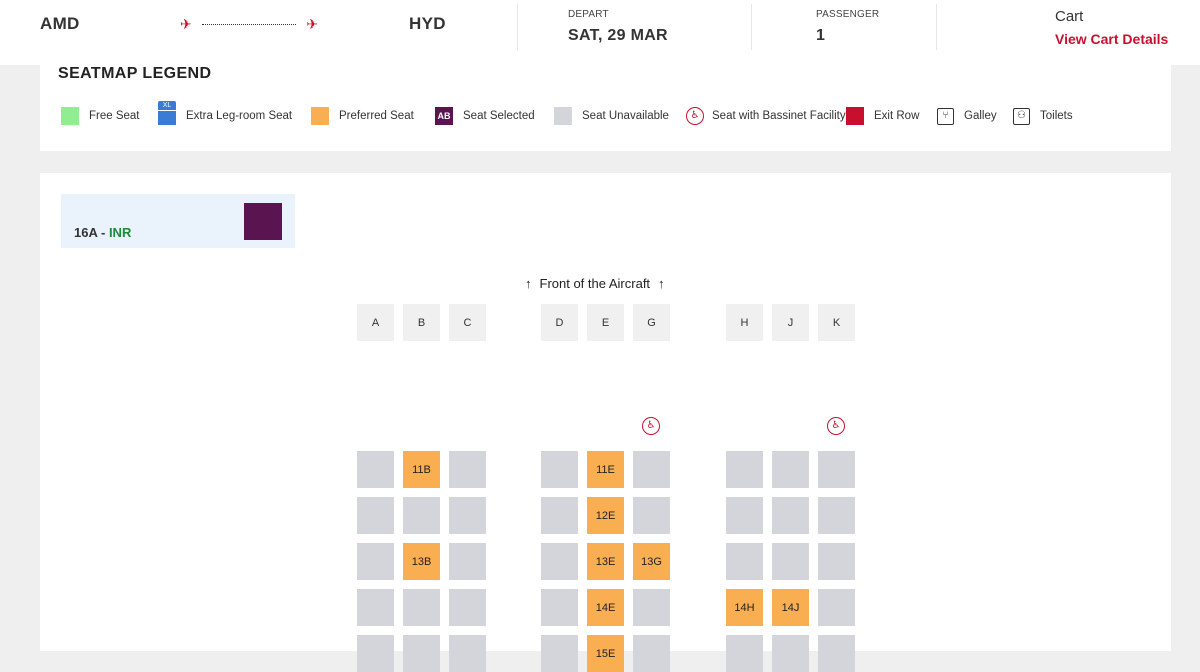 Image resolution: width=1200 pixels, height=672 pixels. I want to click on seat-11b: 11B, so click(421, 469).